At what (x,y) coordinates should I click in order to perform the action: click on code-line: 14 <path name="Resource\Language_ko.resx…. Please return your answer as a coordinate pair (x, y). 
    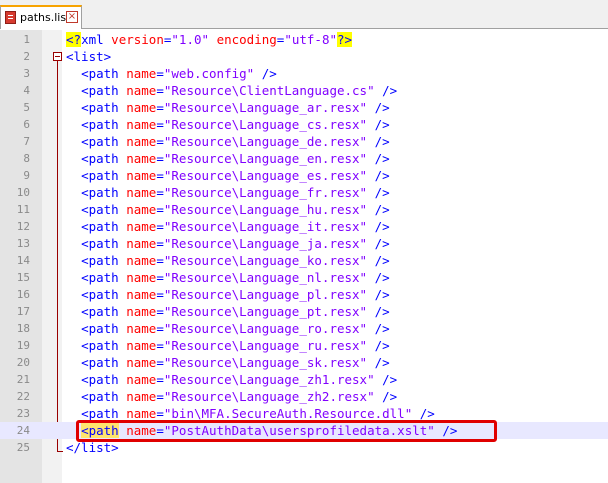
    Looking at the image, I should click on (304, 260).